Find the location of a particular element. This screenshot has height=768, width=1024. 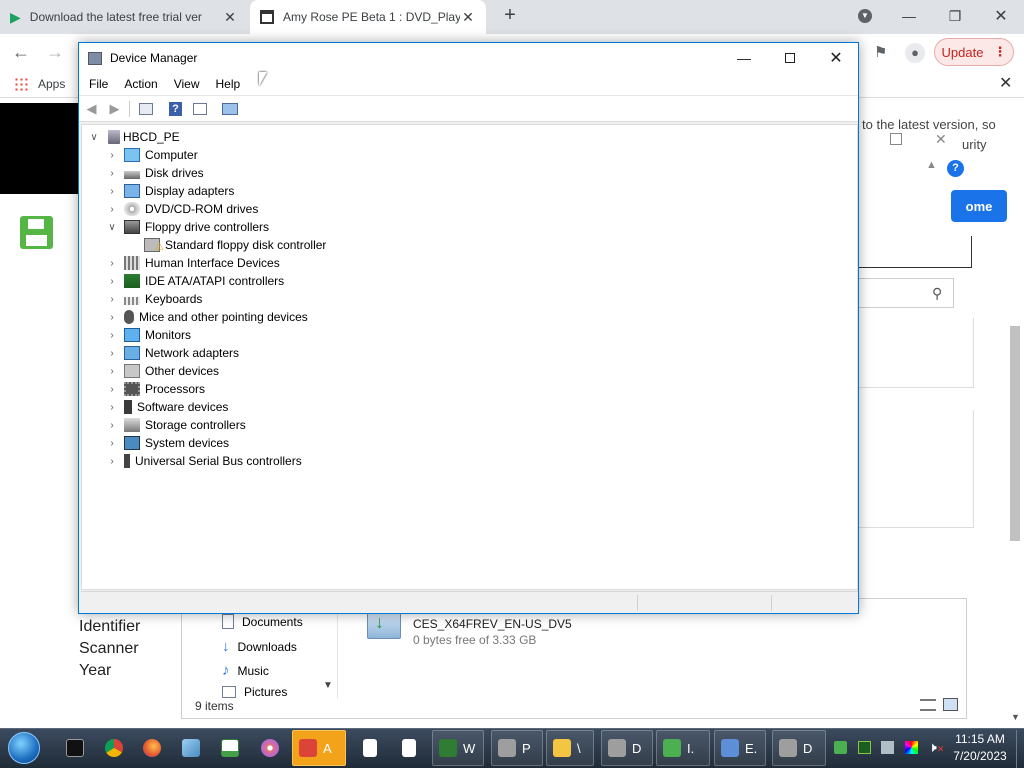

tree-item-floppy-drive-controllers: ∨ Floppy drive controllers is located at coordinates (187, 227).